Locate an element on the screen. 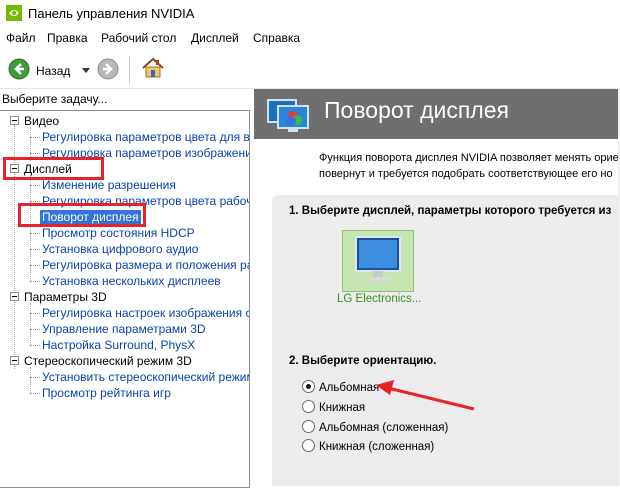 The image size is (620, 488). step2-heading: 2. Выберите ориентацию. is located at coordinates (363, 361).